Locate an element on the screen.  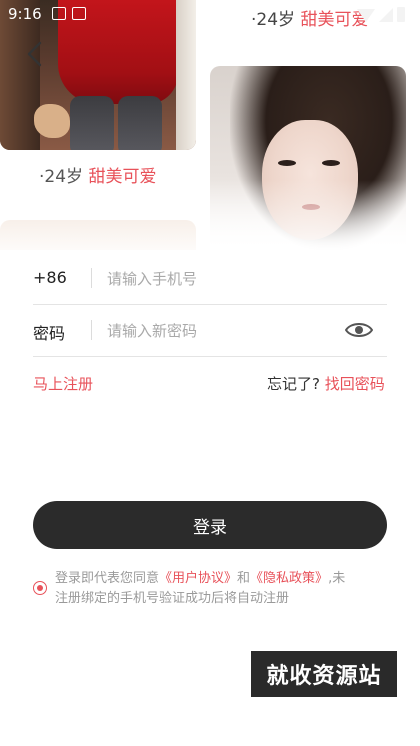
card-top-caption: ·24岁 甜美可爱 is located at coordinates (309, 17).